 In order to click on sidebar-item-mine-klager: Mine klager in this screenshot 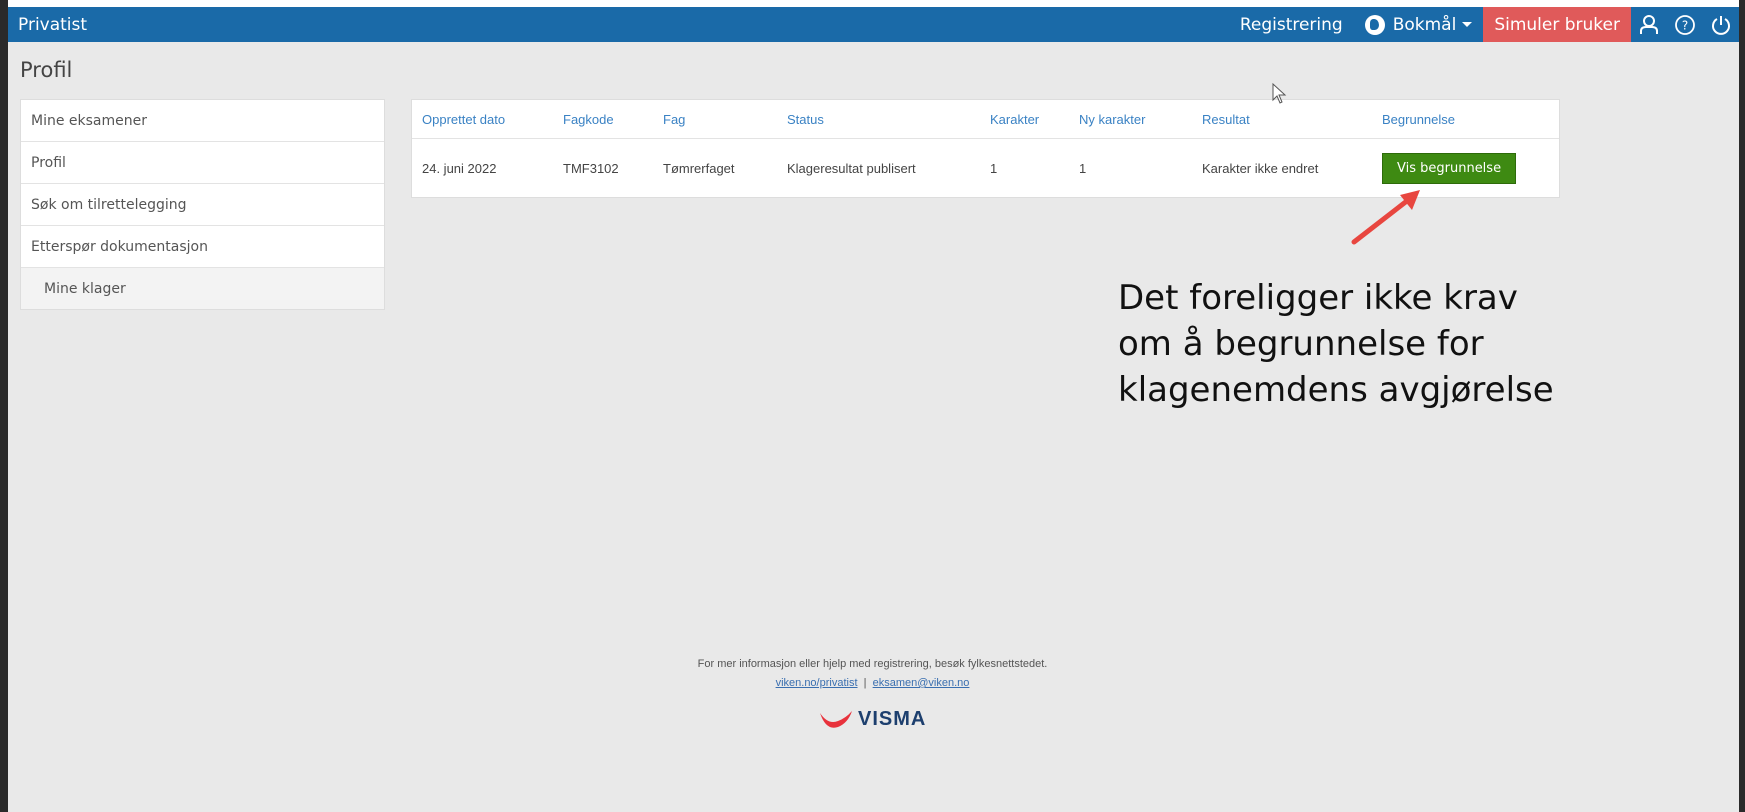, I will do `click(202, 288)`.